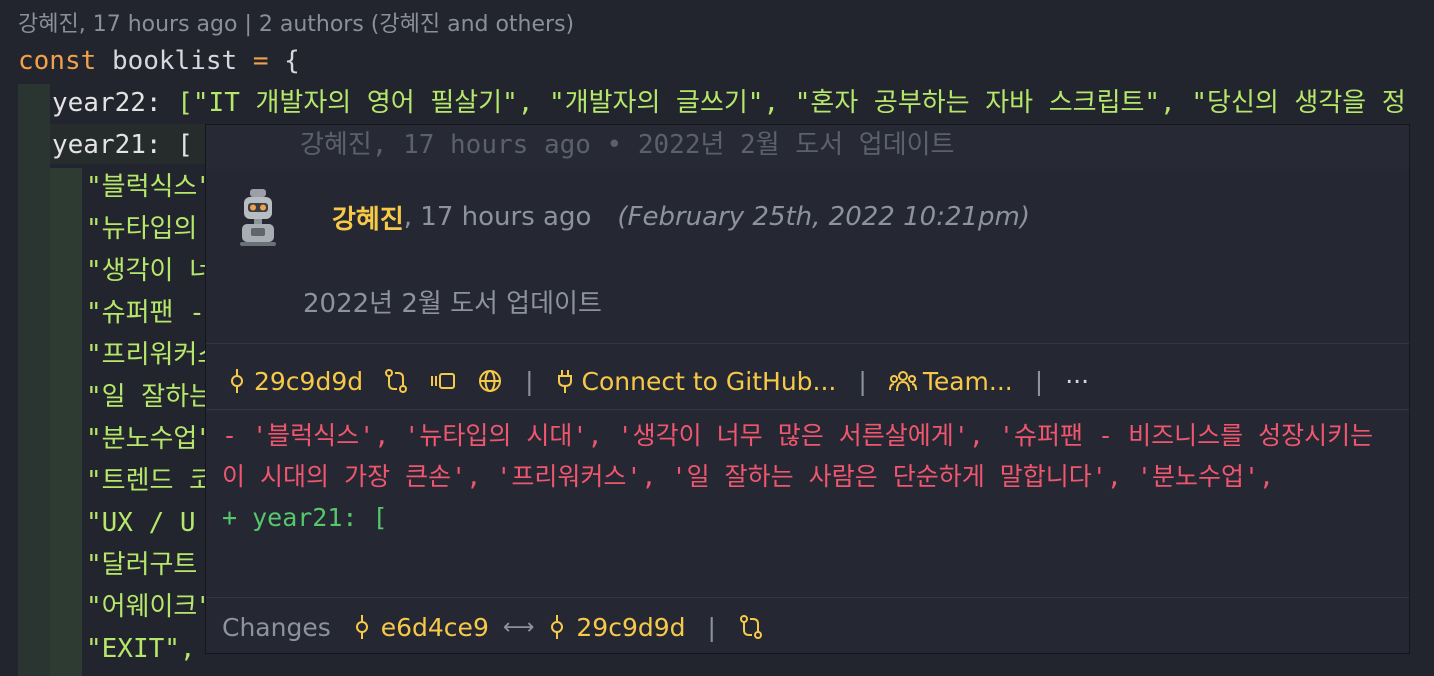 The image size is (1434, 676). What do you see at coordinates (185, 145) in the screenshot?
I see `open-bracket: [` at bounding box center [185, 145].